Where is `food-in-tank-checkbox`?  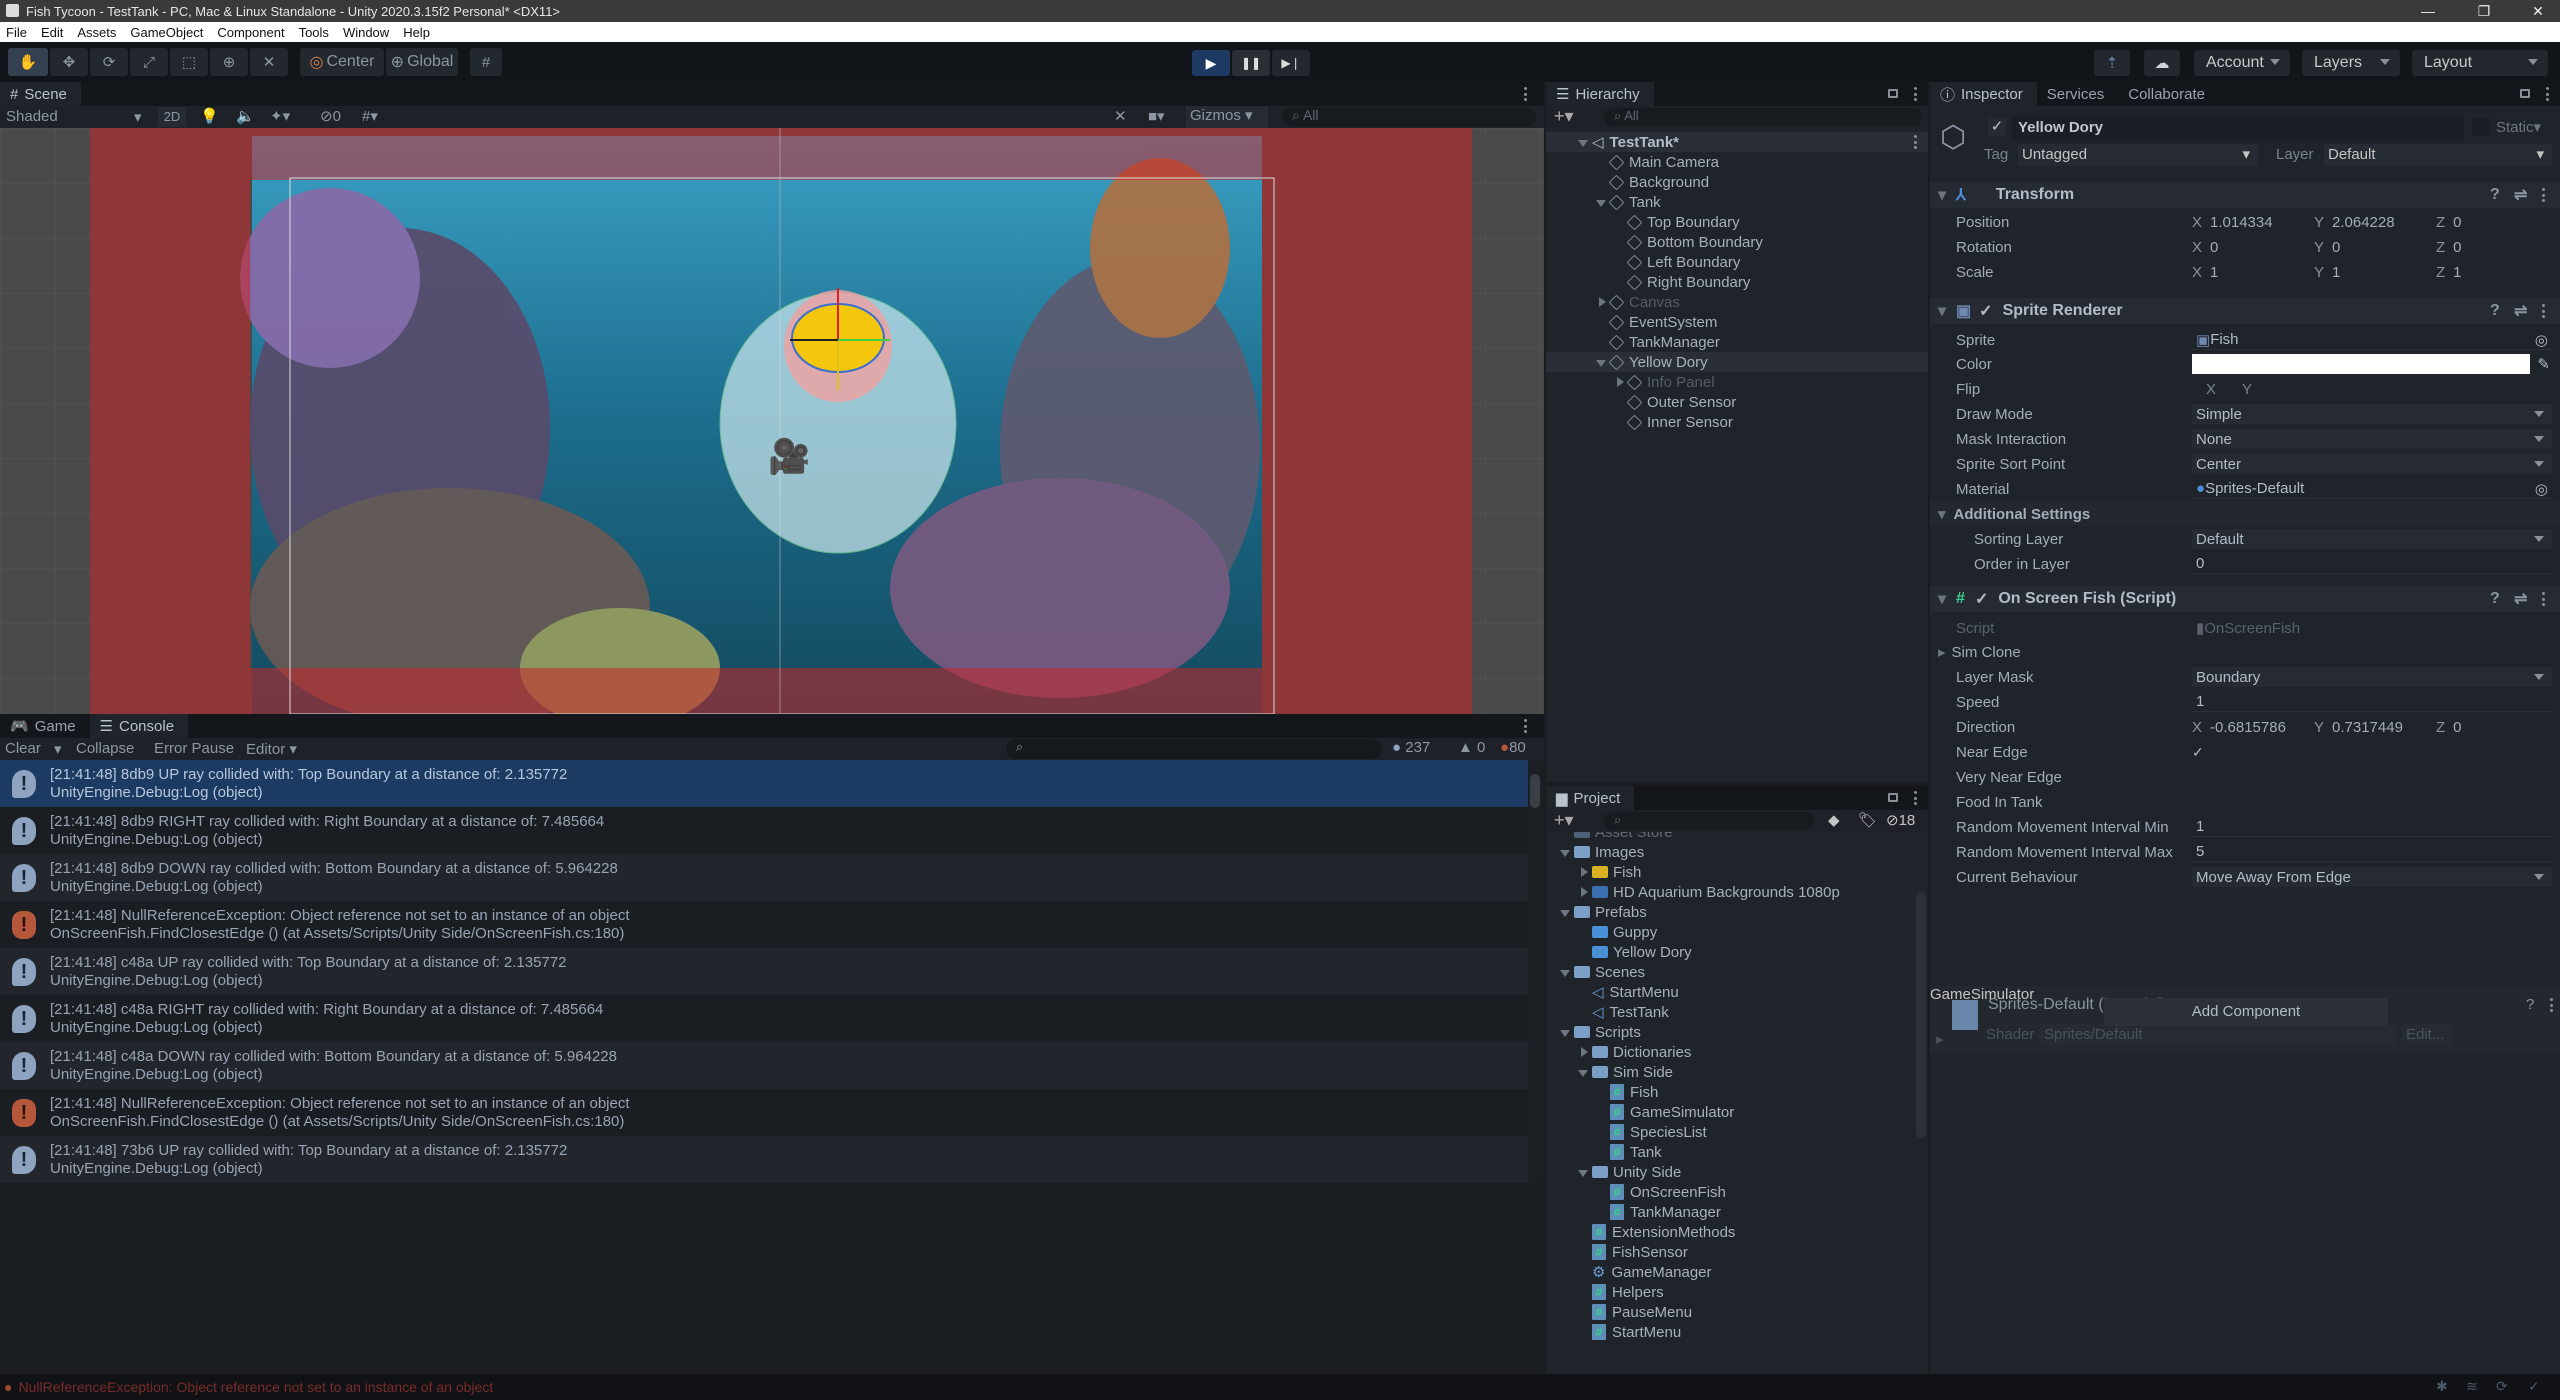
food-in-tank-checkbox is located at coordinates (2199, 802).